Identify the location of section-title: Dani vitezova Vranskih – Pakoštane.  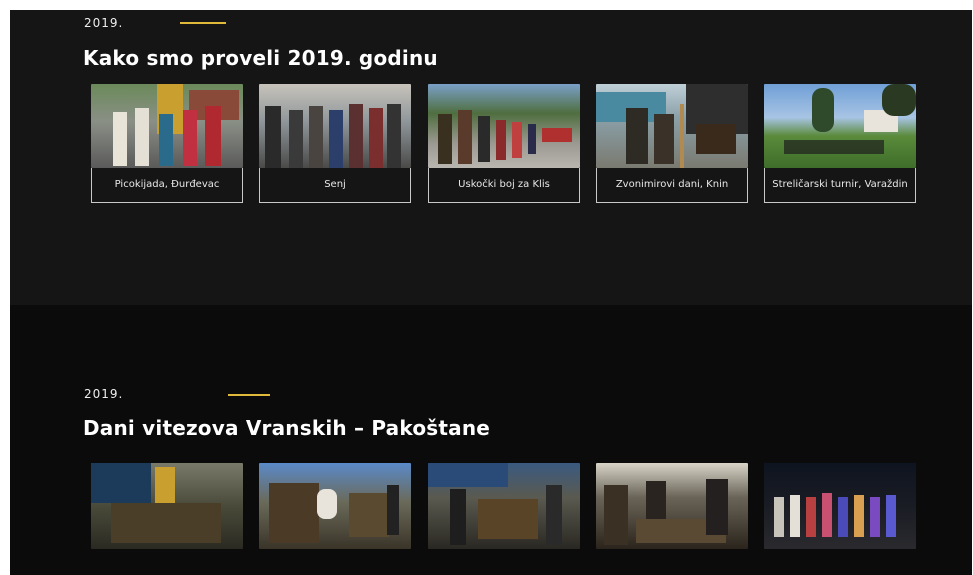
(287, 428).